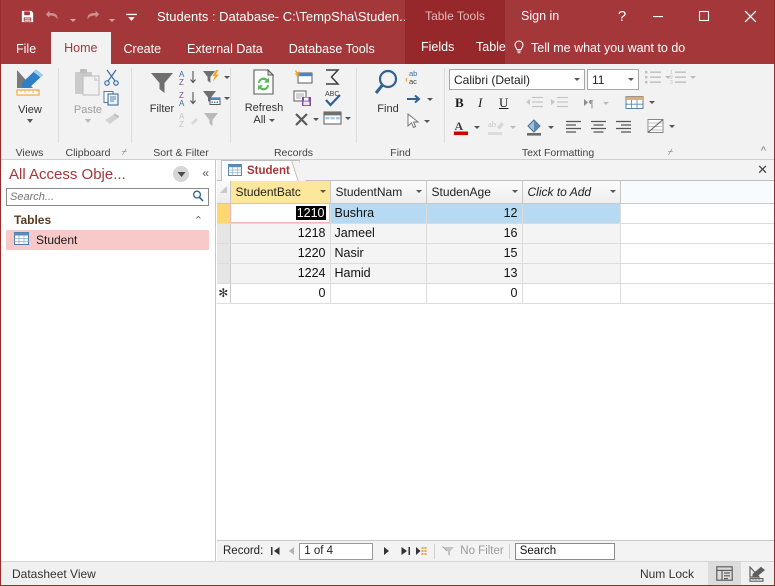 This screenshot has height=586, width=775. I want to click on table-row: 1210 Bushra 12, so click(495, 213).